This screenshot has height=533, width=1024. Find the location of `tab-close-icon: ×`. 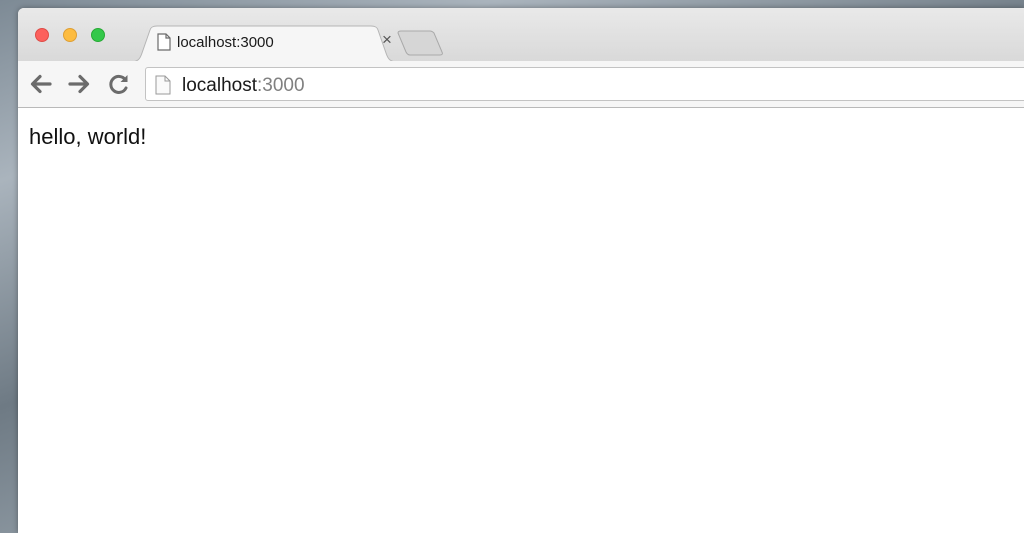

tab-close-icon: × is located at coordinates (387, 39).